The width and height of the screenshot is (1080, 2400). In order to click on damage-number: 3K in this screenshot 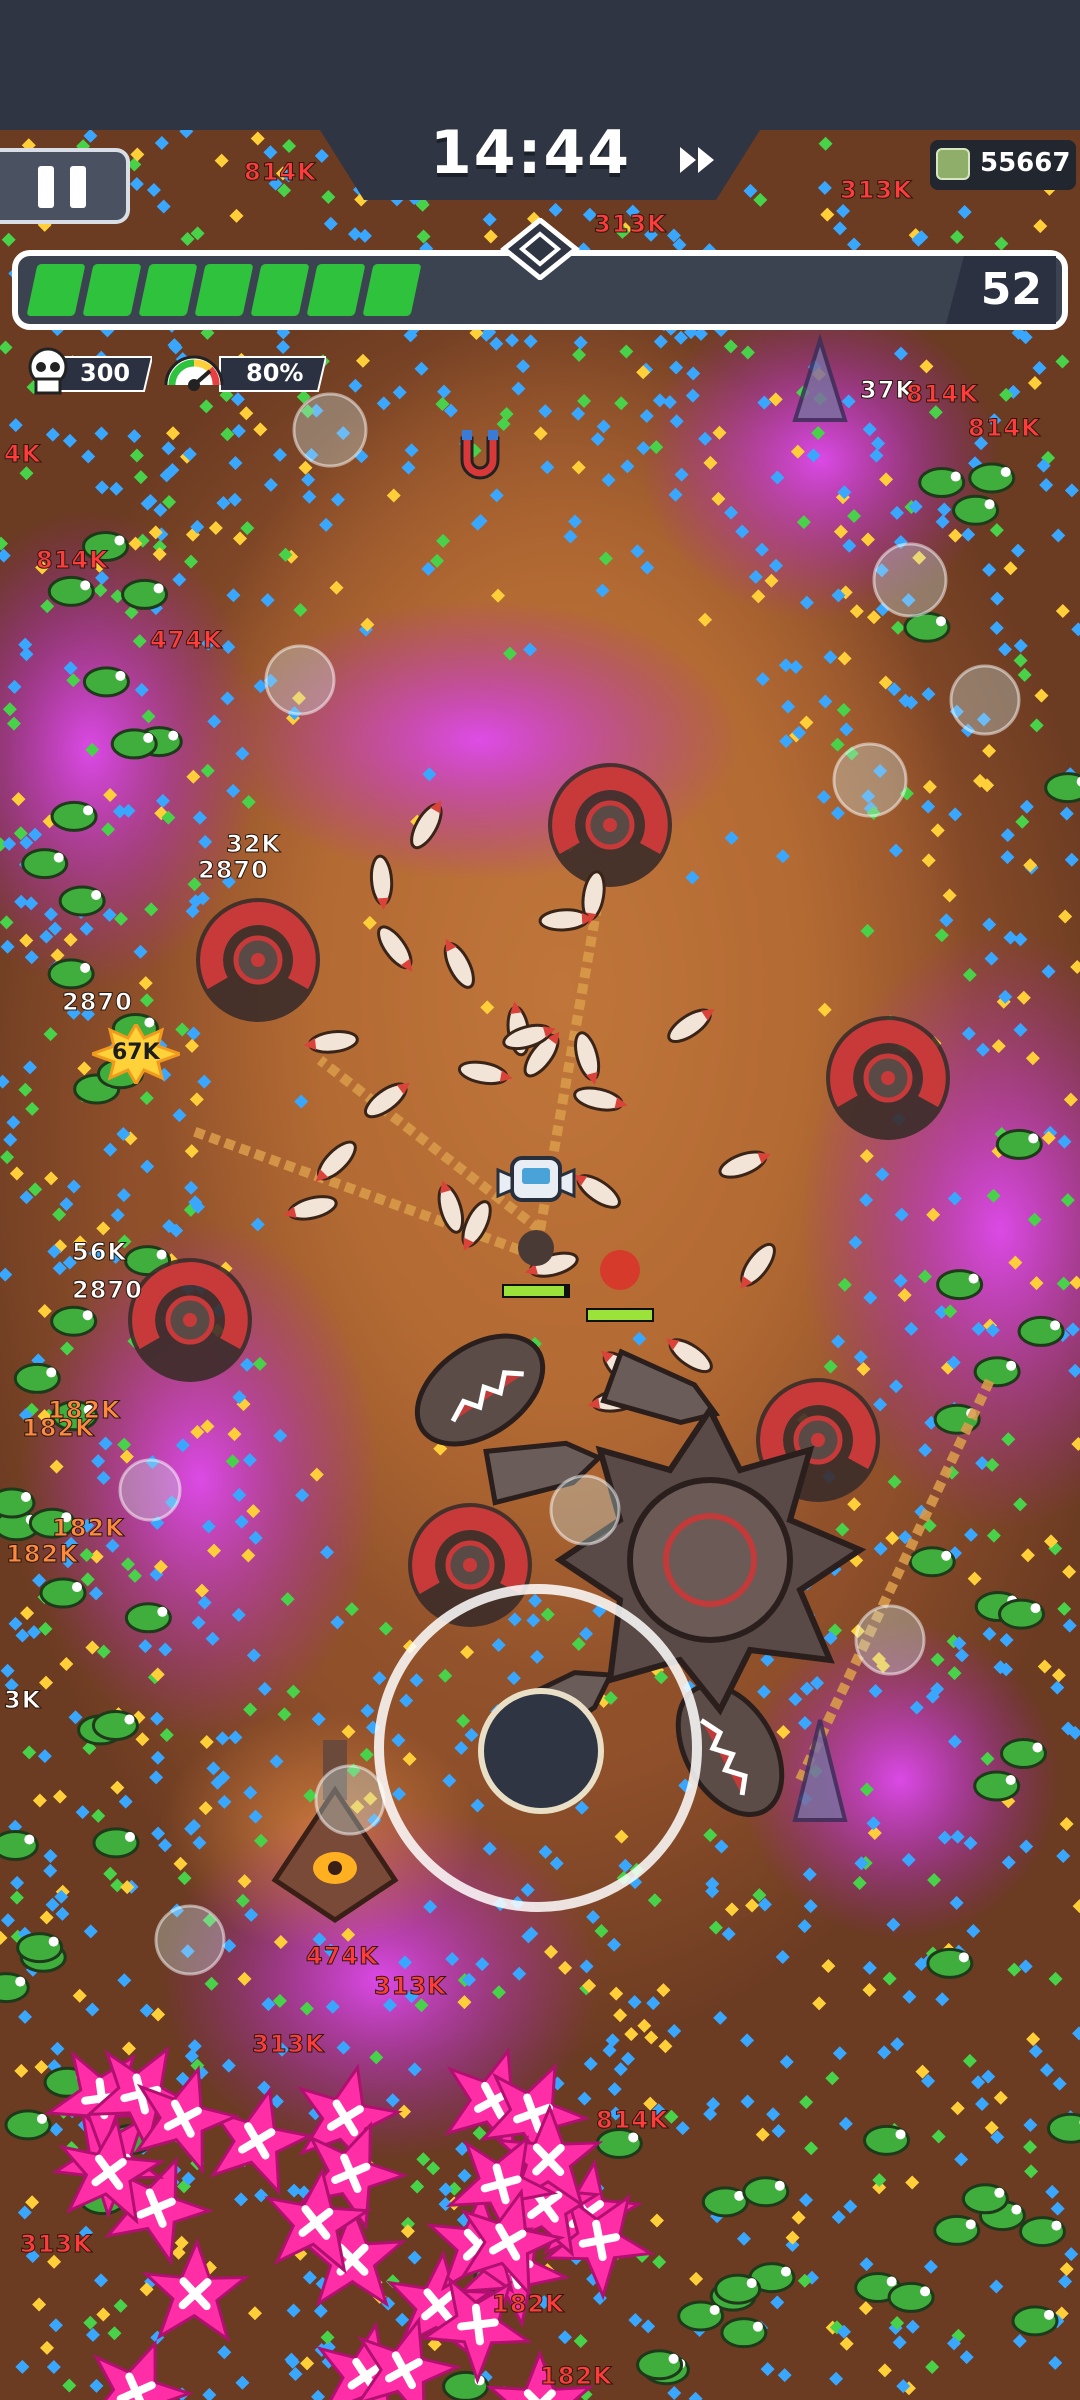, I will do `click(22, 1700)`.